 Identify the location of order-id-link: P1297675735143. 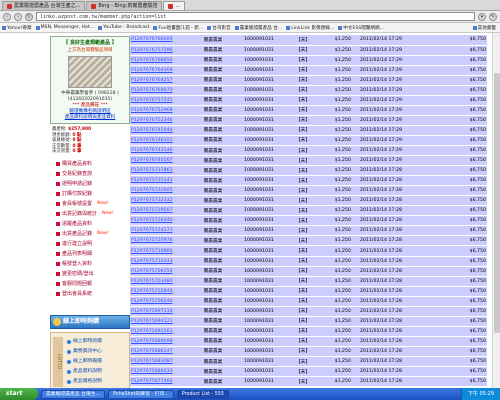
(161, 181).